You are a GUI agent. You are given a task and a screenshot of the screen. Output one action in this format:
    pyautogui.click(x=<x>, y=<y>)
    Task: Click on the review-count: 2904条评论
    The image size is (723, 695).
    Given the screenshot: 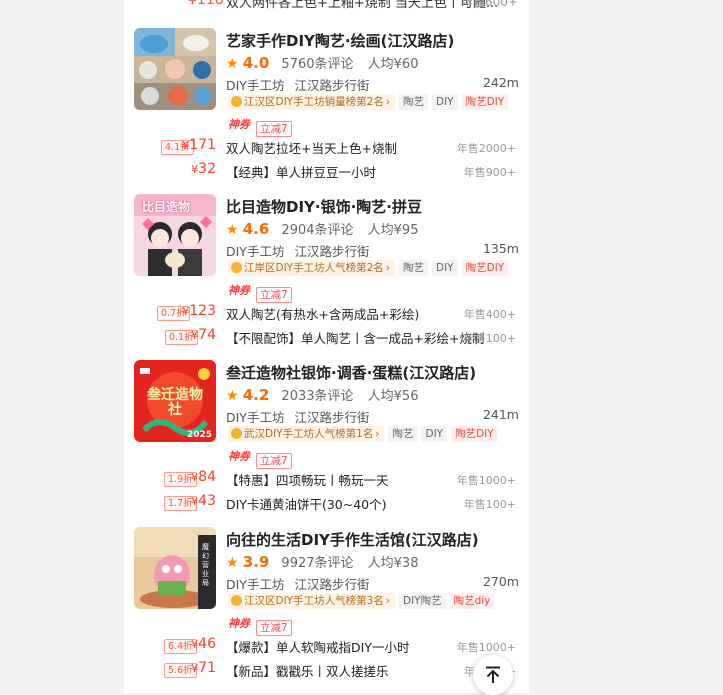 What is the action you would take?
    pyautogui.click(x=317, y=230)
    